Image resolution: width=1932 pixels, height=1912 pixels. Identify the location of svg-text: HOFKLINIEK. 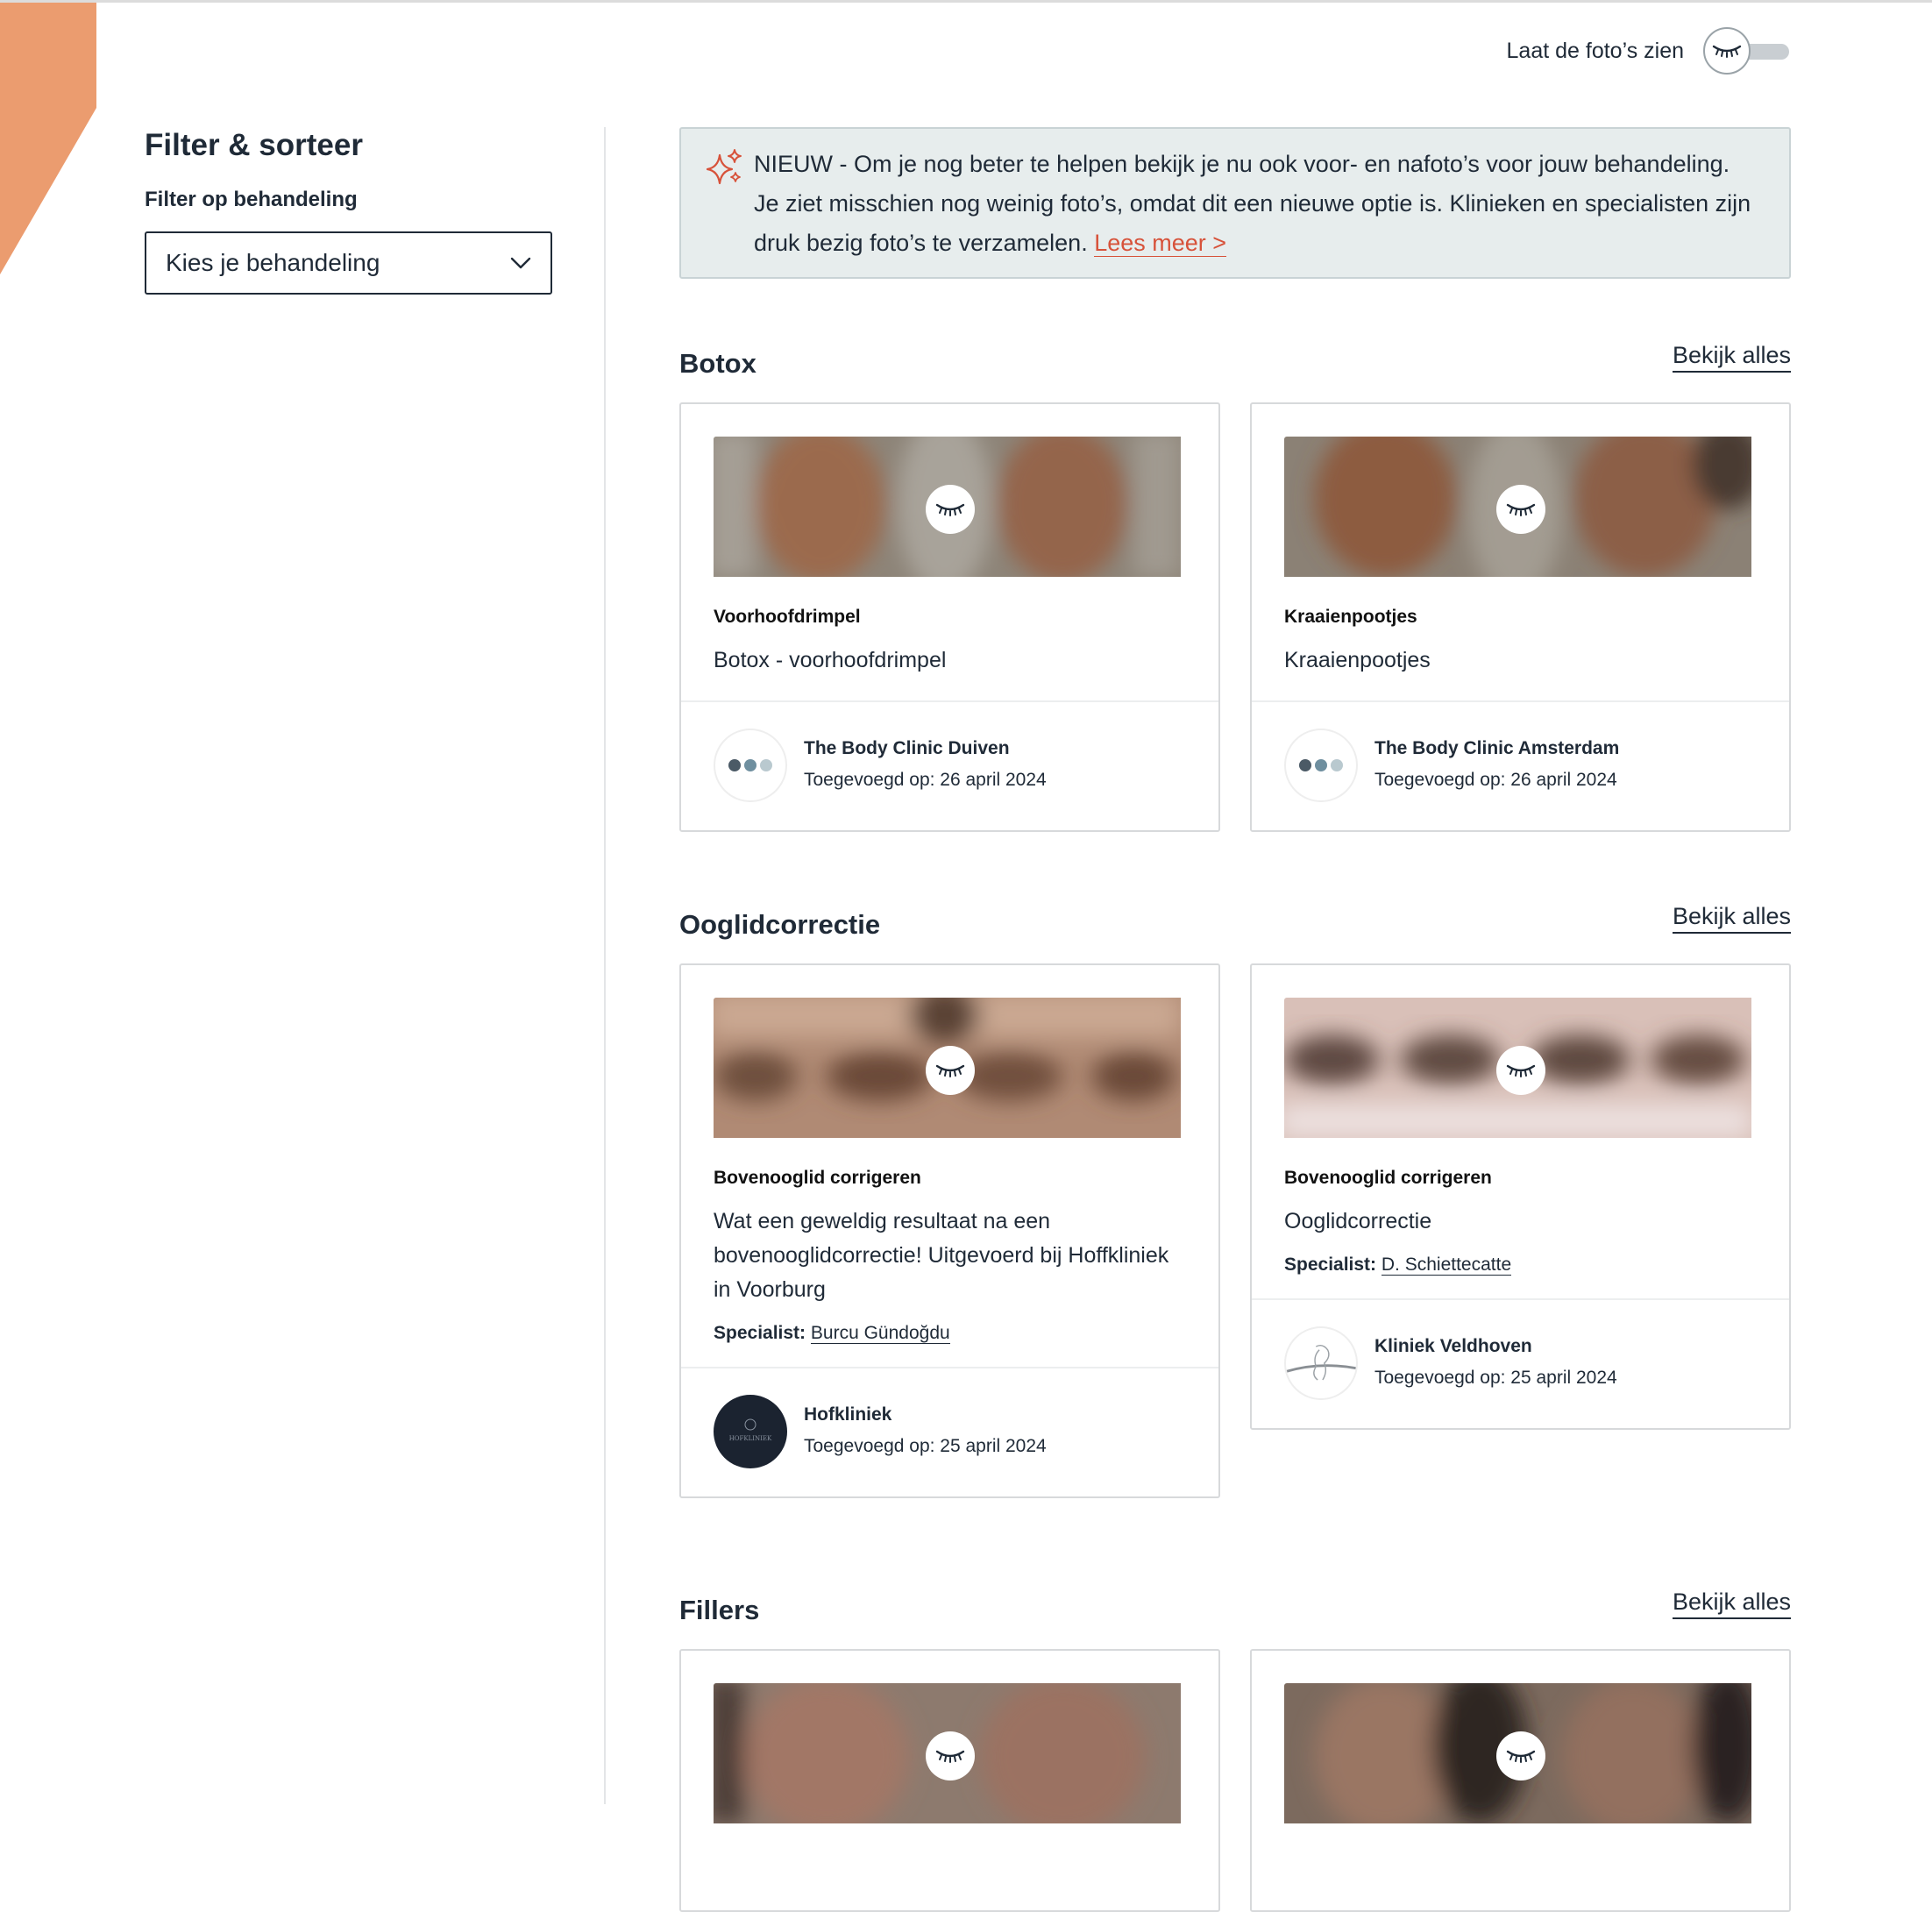
(750, 1438).